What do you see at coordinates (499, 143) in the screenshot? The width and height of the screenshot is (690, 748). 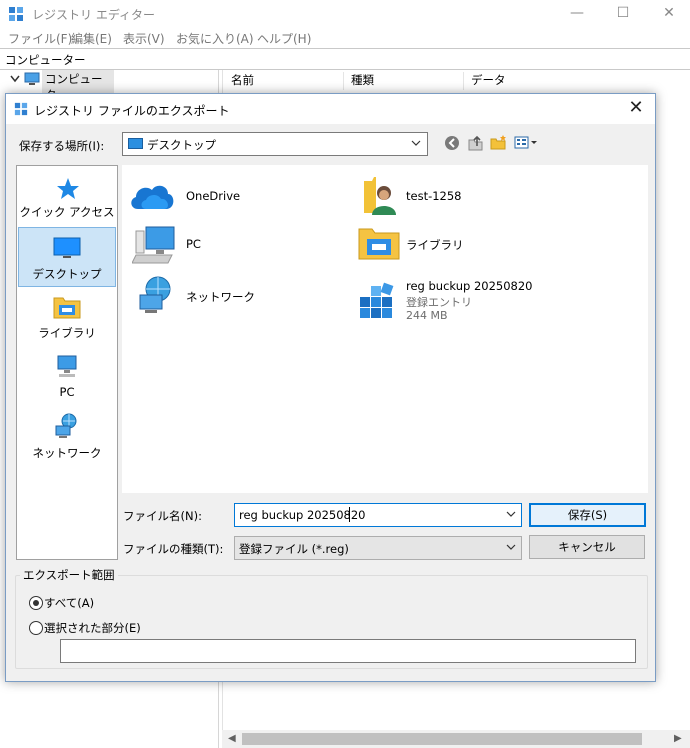 I see `new-folder-icon` at bounding box center [499, 143].